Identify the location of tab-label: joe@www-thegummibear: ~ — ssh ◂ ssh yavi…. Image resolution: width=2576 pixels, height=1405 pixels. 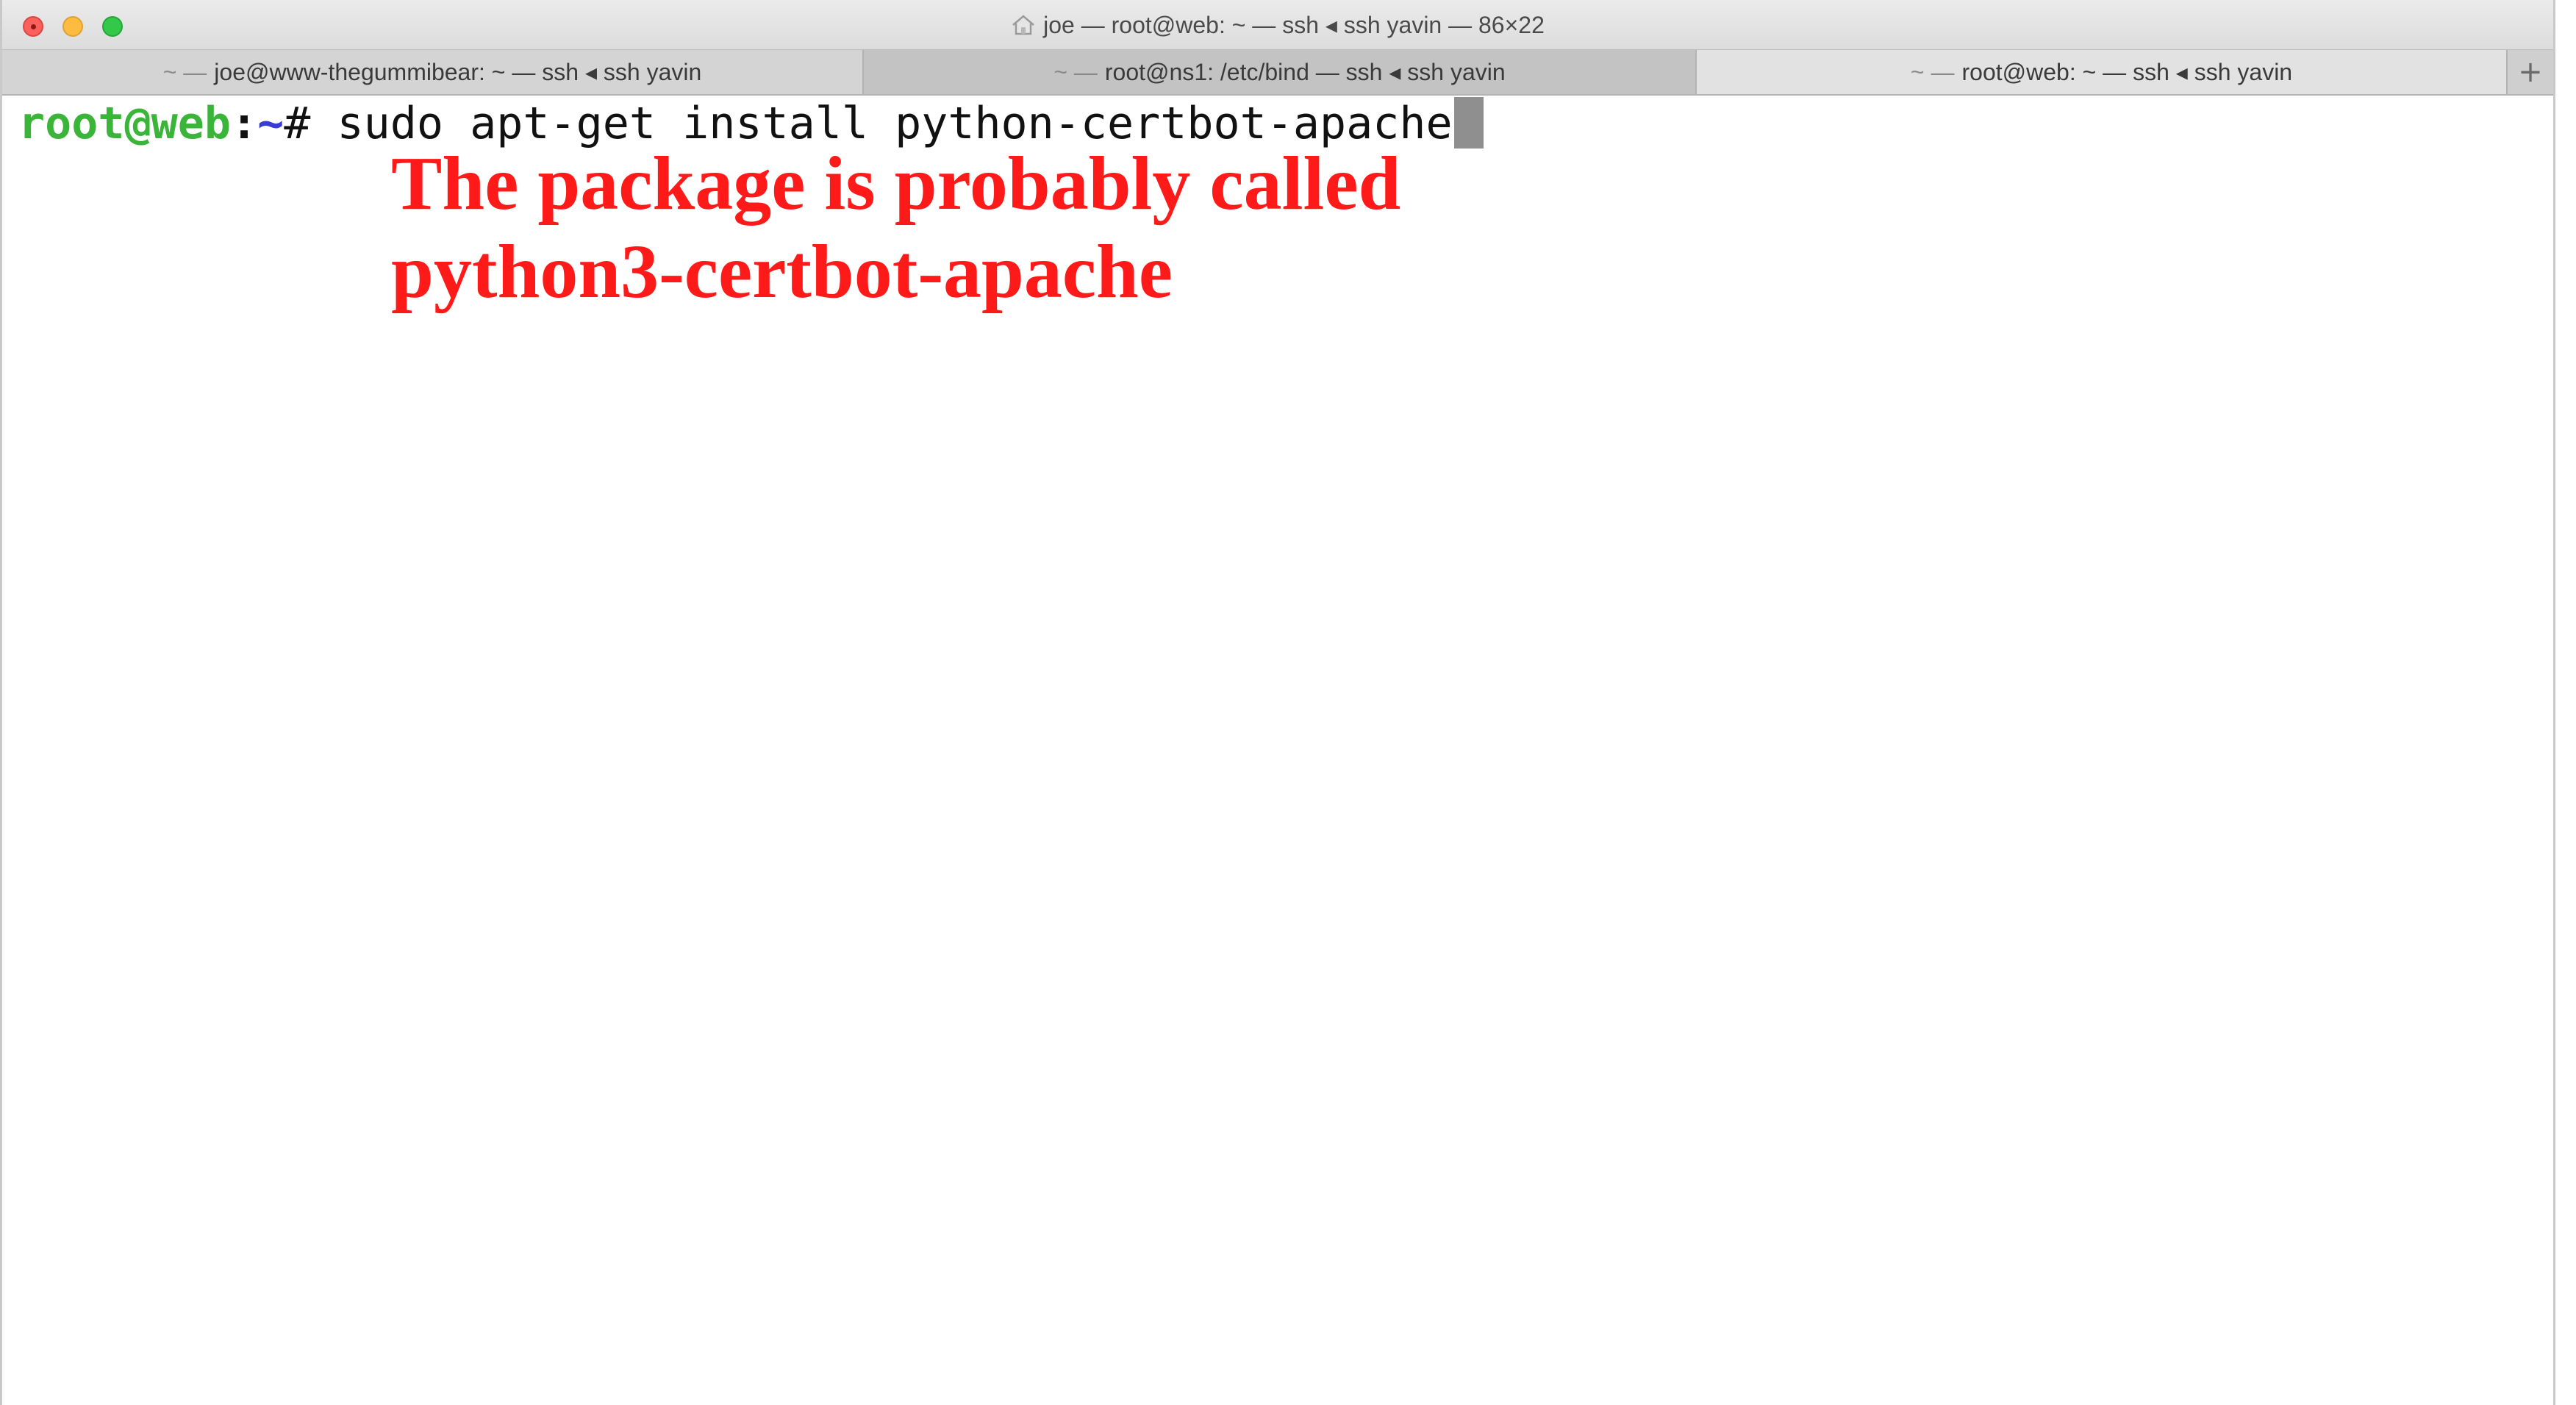
(458, 72).